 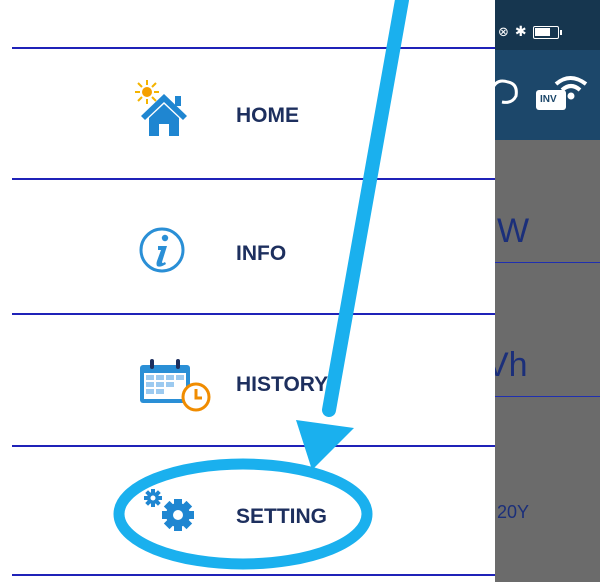 I want to click on menu-label-home: HOME, so click(x=267, y=115).